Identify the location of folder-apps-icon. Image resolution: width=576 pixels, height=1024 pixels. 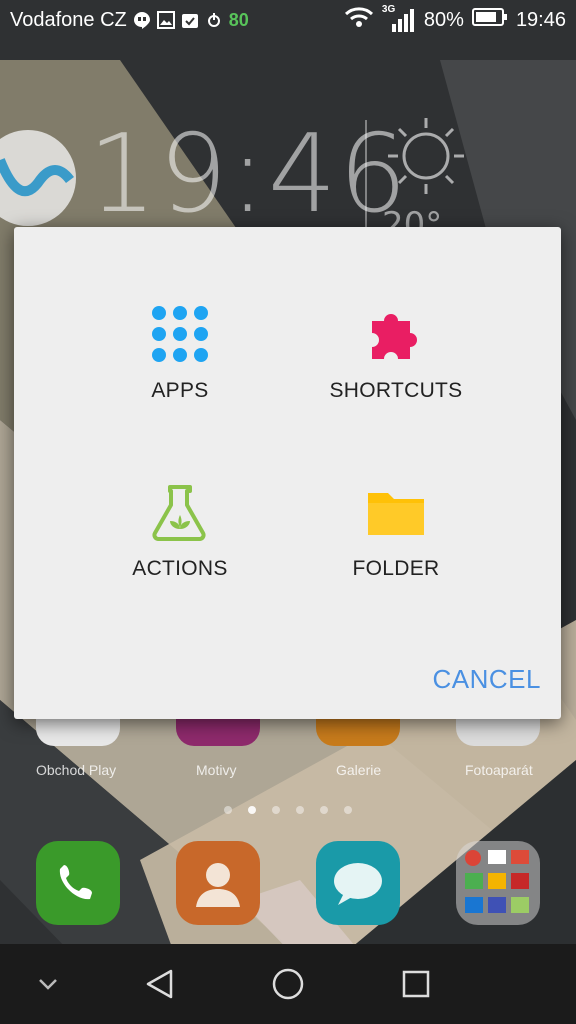
(498, 883).